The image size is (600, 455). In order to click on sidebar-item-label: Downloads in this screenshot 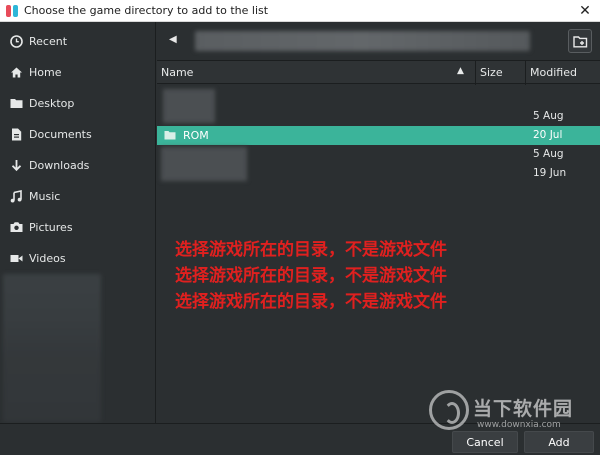, I will do `click(59, 165)`.